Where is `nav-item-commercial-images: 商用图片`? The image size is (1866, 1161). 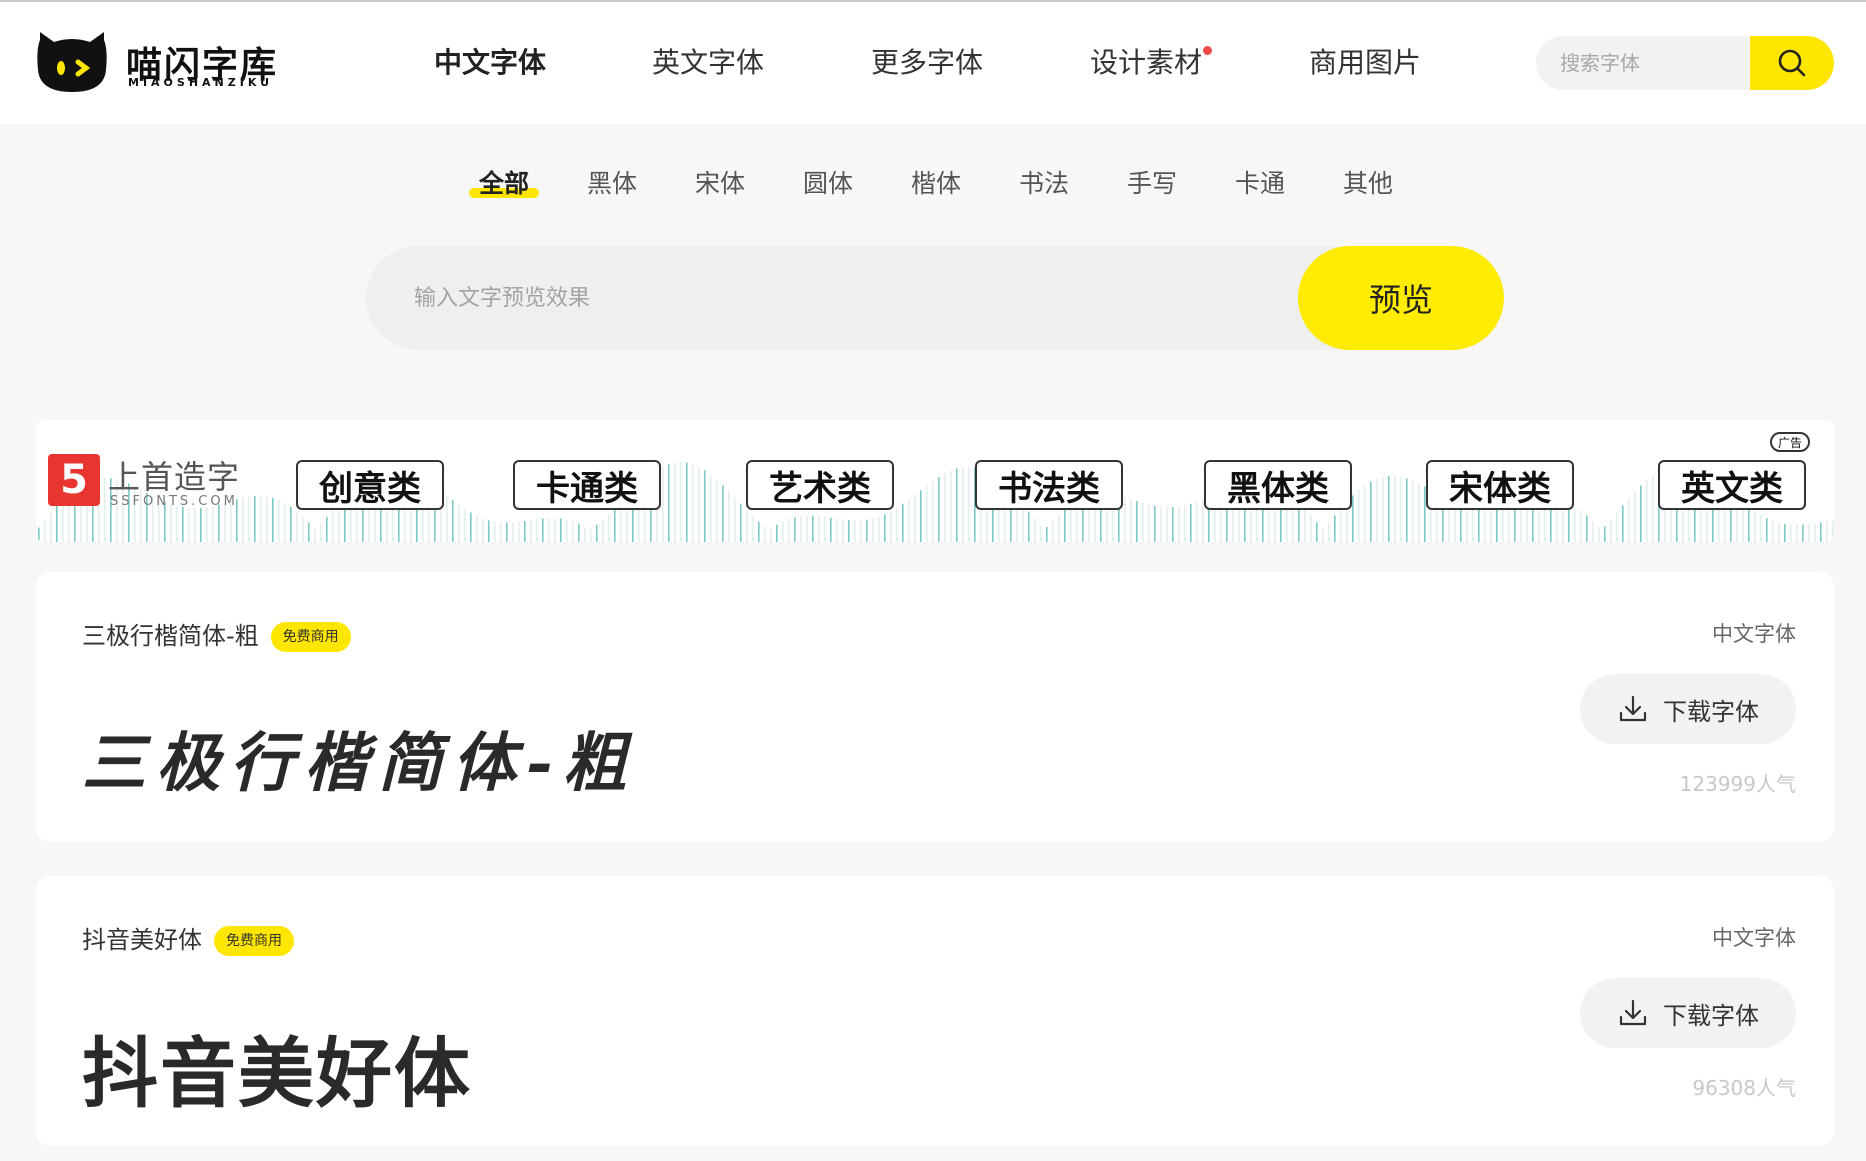
nav-item-commercial-images: 商用图片 is located at coordinates (1365, 63).